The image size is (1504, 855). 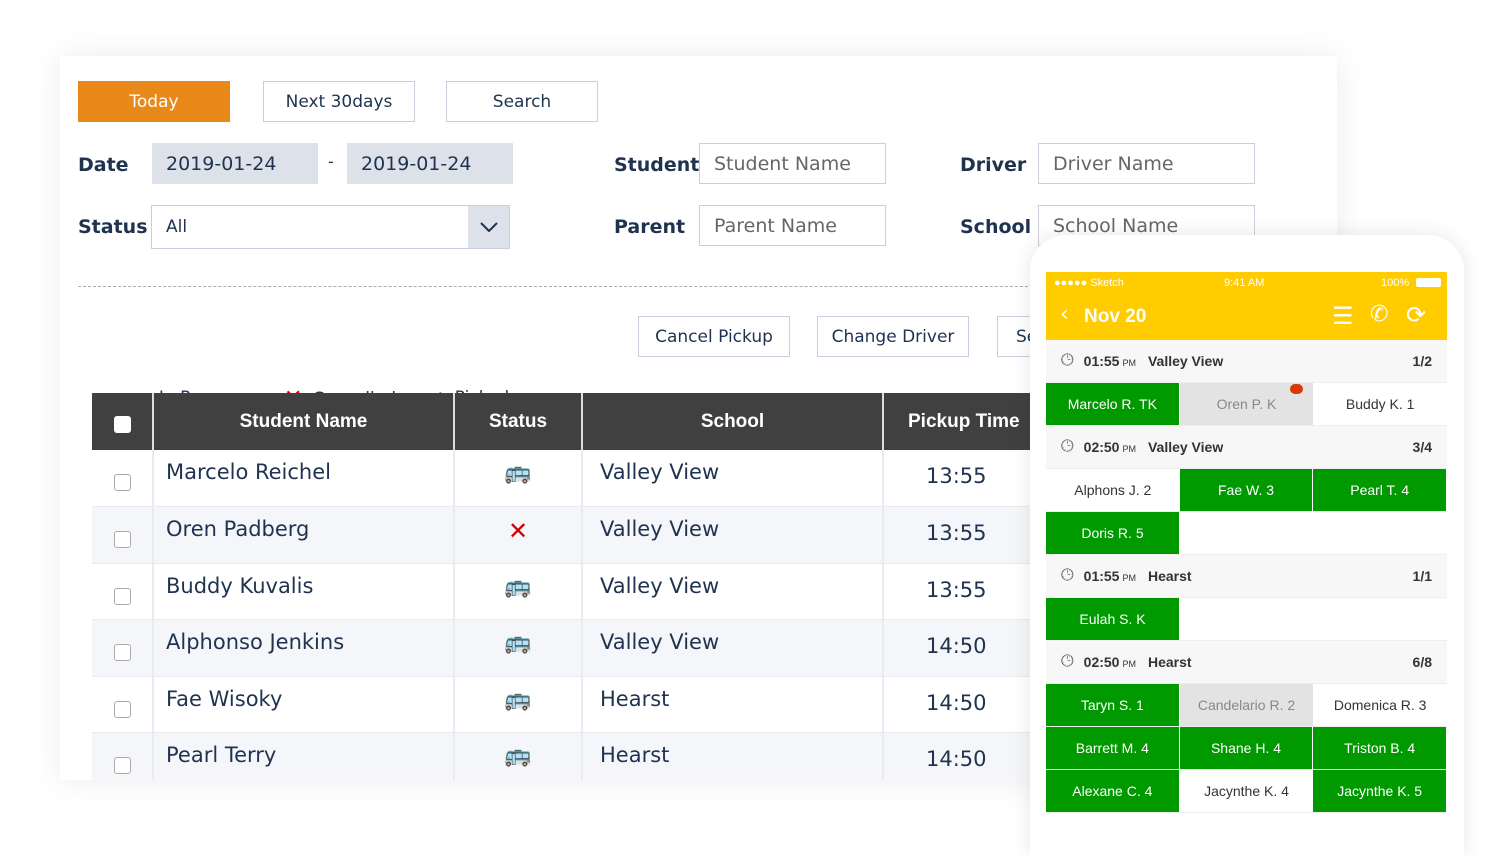 I want to click on table-row: Fae Wisoky 🚌 Hearst 14:50, so click(x=592, y=704).